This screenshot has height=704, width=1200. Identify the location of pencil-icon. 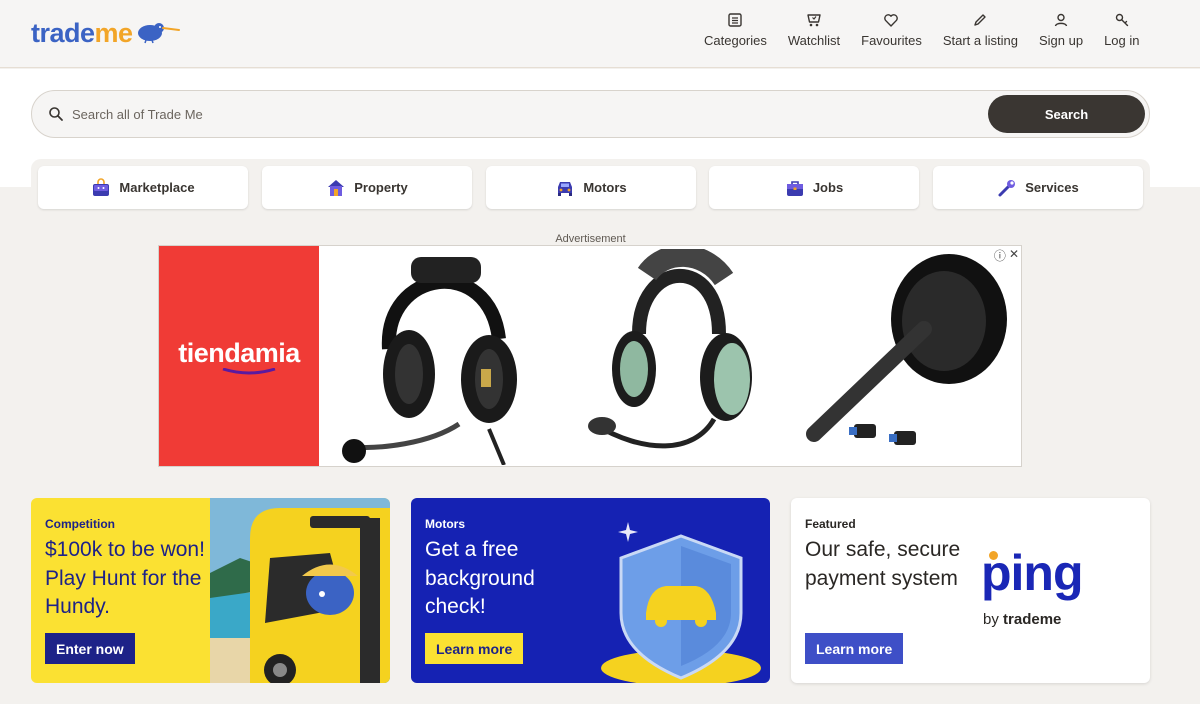
(980, 20).